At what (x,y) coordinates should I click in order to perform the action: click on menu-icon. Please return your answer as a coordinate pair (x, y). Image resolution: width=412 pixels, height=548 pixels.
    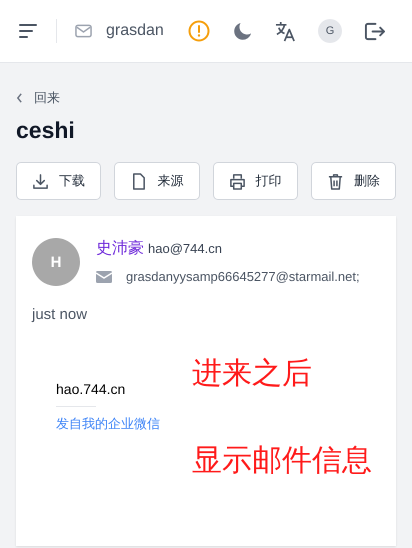
    Looking at the image, I should click on (28, 31).